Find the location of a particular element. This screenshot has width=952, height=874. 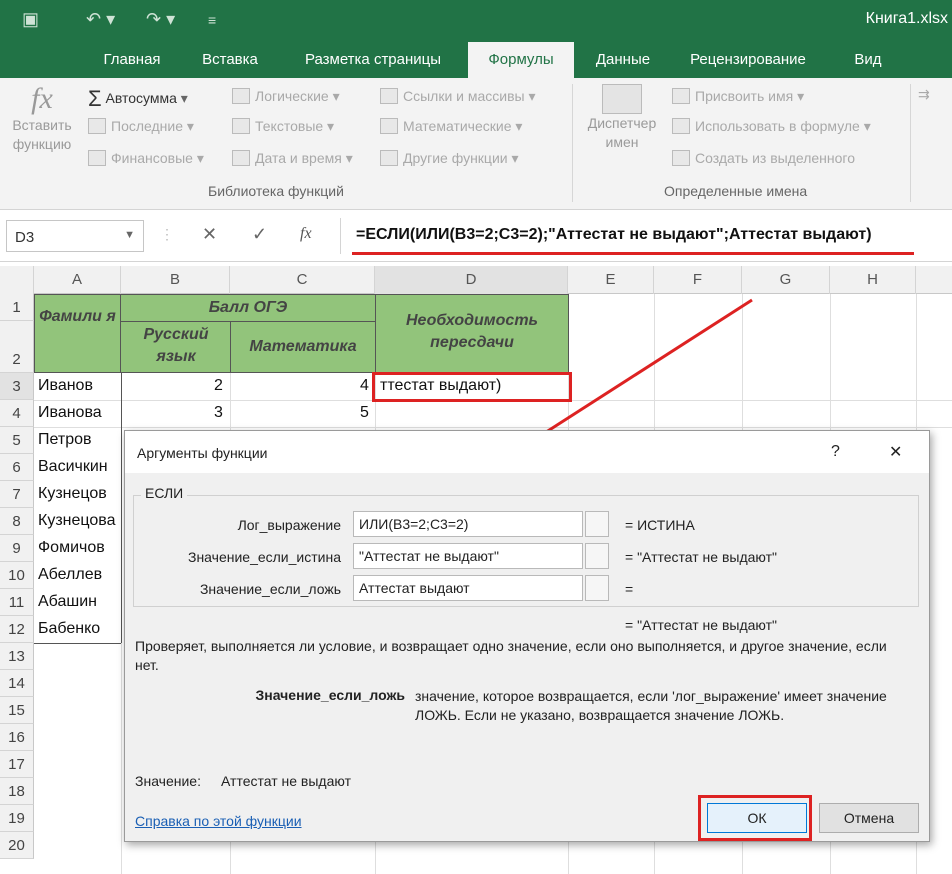

annotation-box-ok is located at coordinates (755, 818).